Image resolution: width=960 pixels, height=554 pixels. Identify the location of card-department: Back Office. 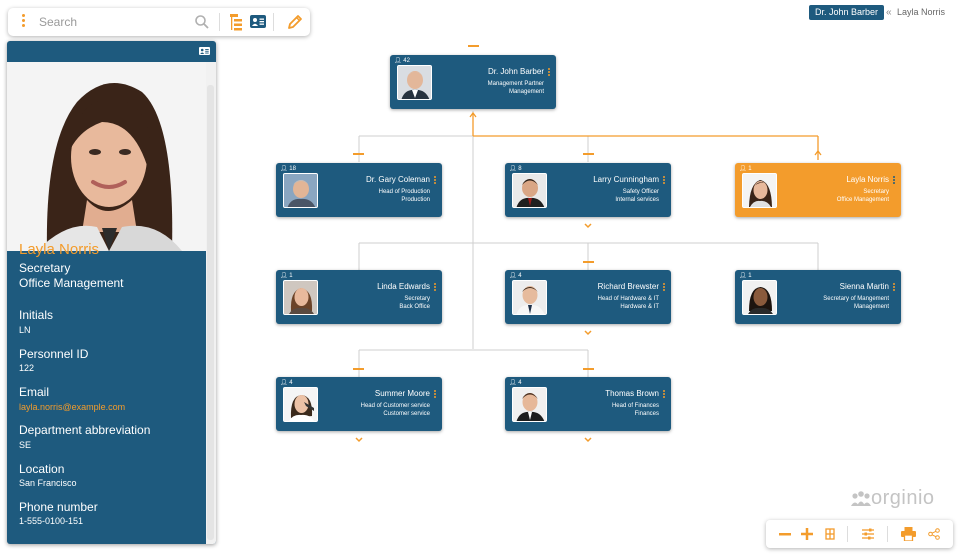
(414, 307).